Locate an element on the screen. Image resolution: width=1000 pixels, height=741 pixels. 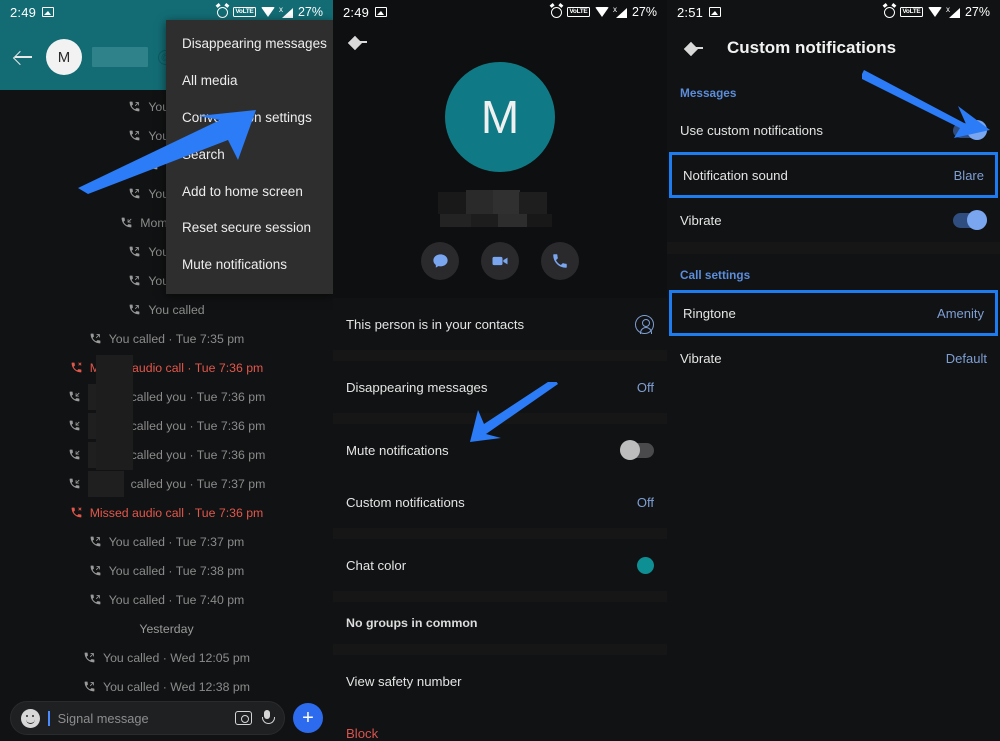
add-attachment-button: + is located at coordinates (308, 718).